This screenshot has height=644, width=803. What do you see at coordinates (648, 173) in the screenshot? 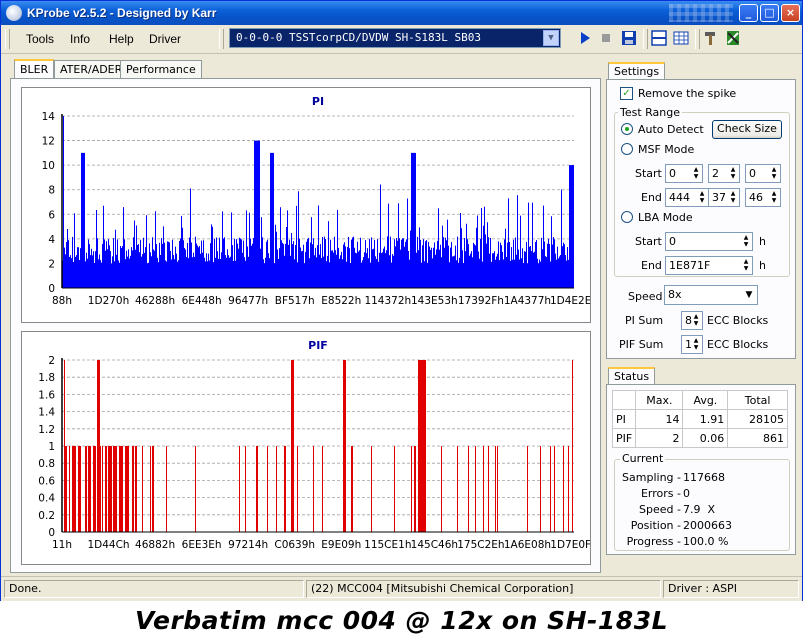
I see `msf-start-label: Start` at bounding box center [648, 173].